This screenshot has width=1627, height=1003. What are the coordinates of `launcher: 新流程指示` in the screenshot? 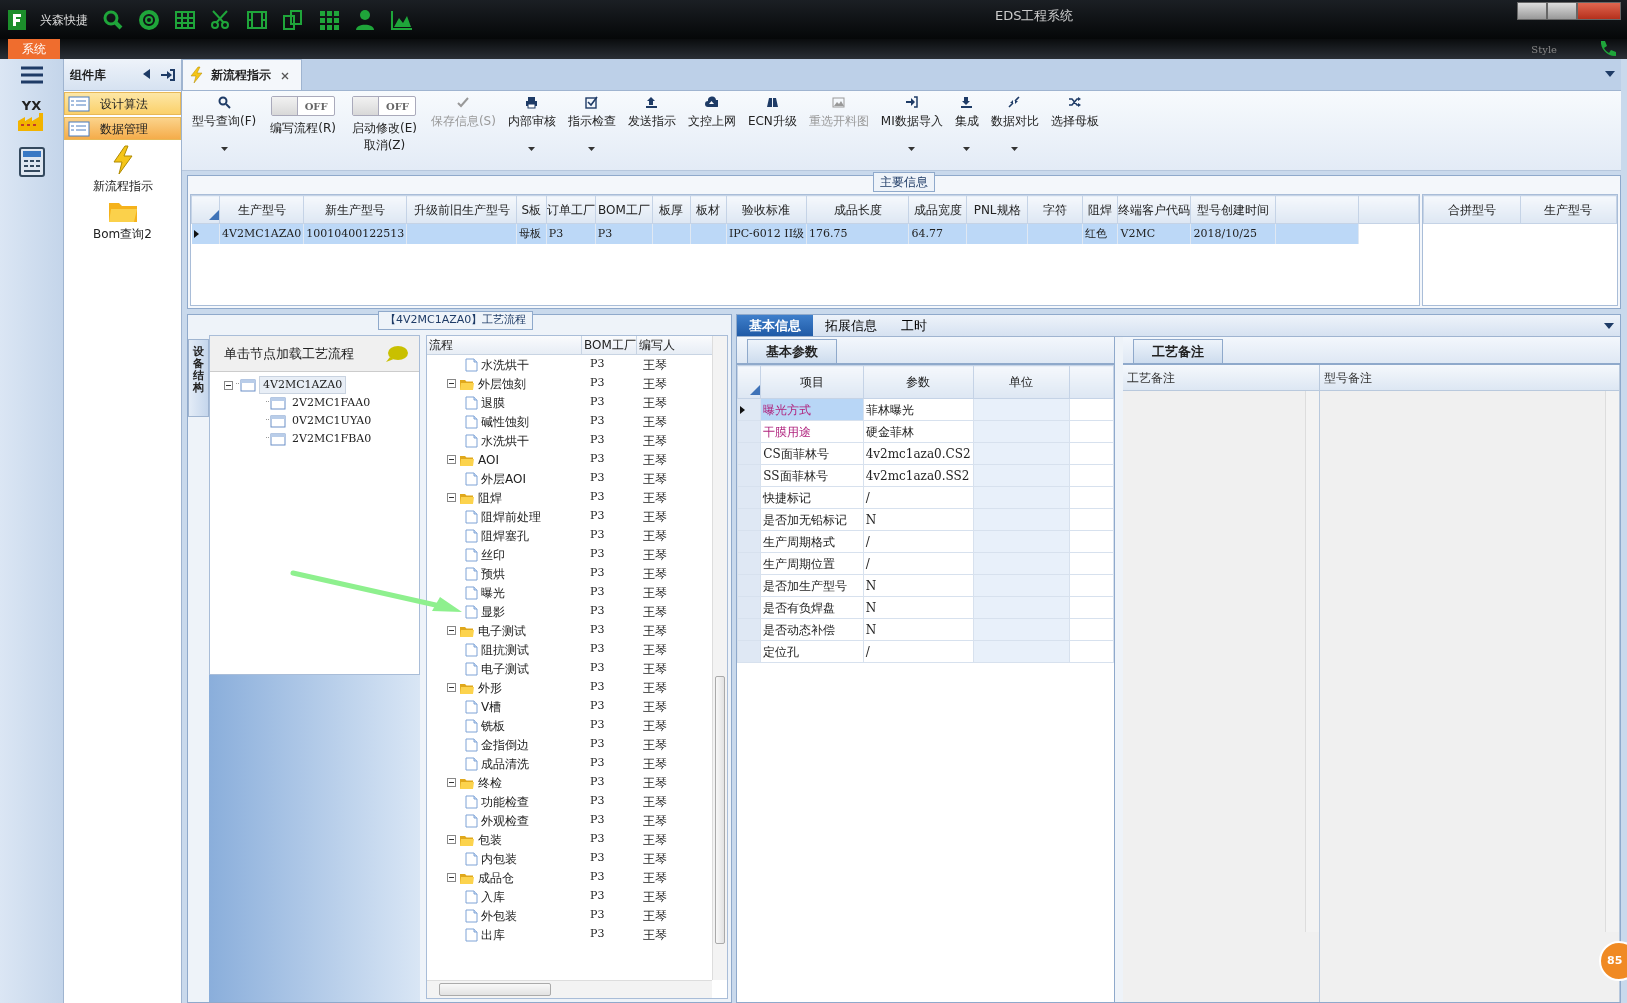 It's located at (122, 170).